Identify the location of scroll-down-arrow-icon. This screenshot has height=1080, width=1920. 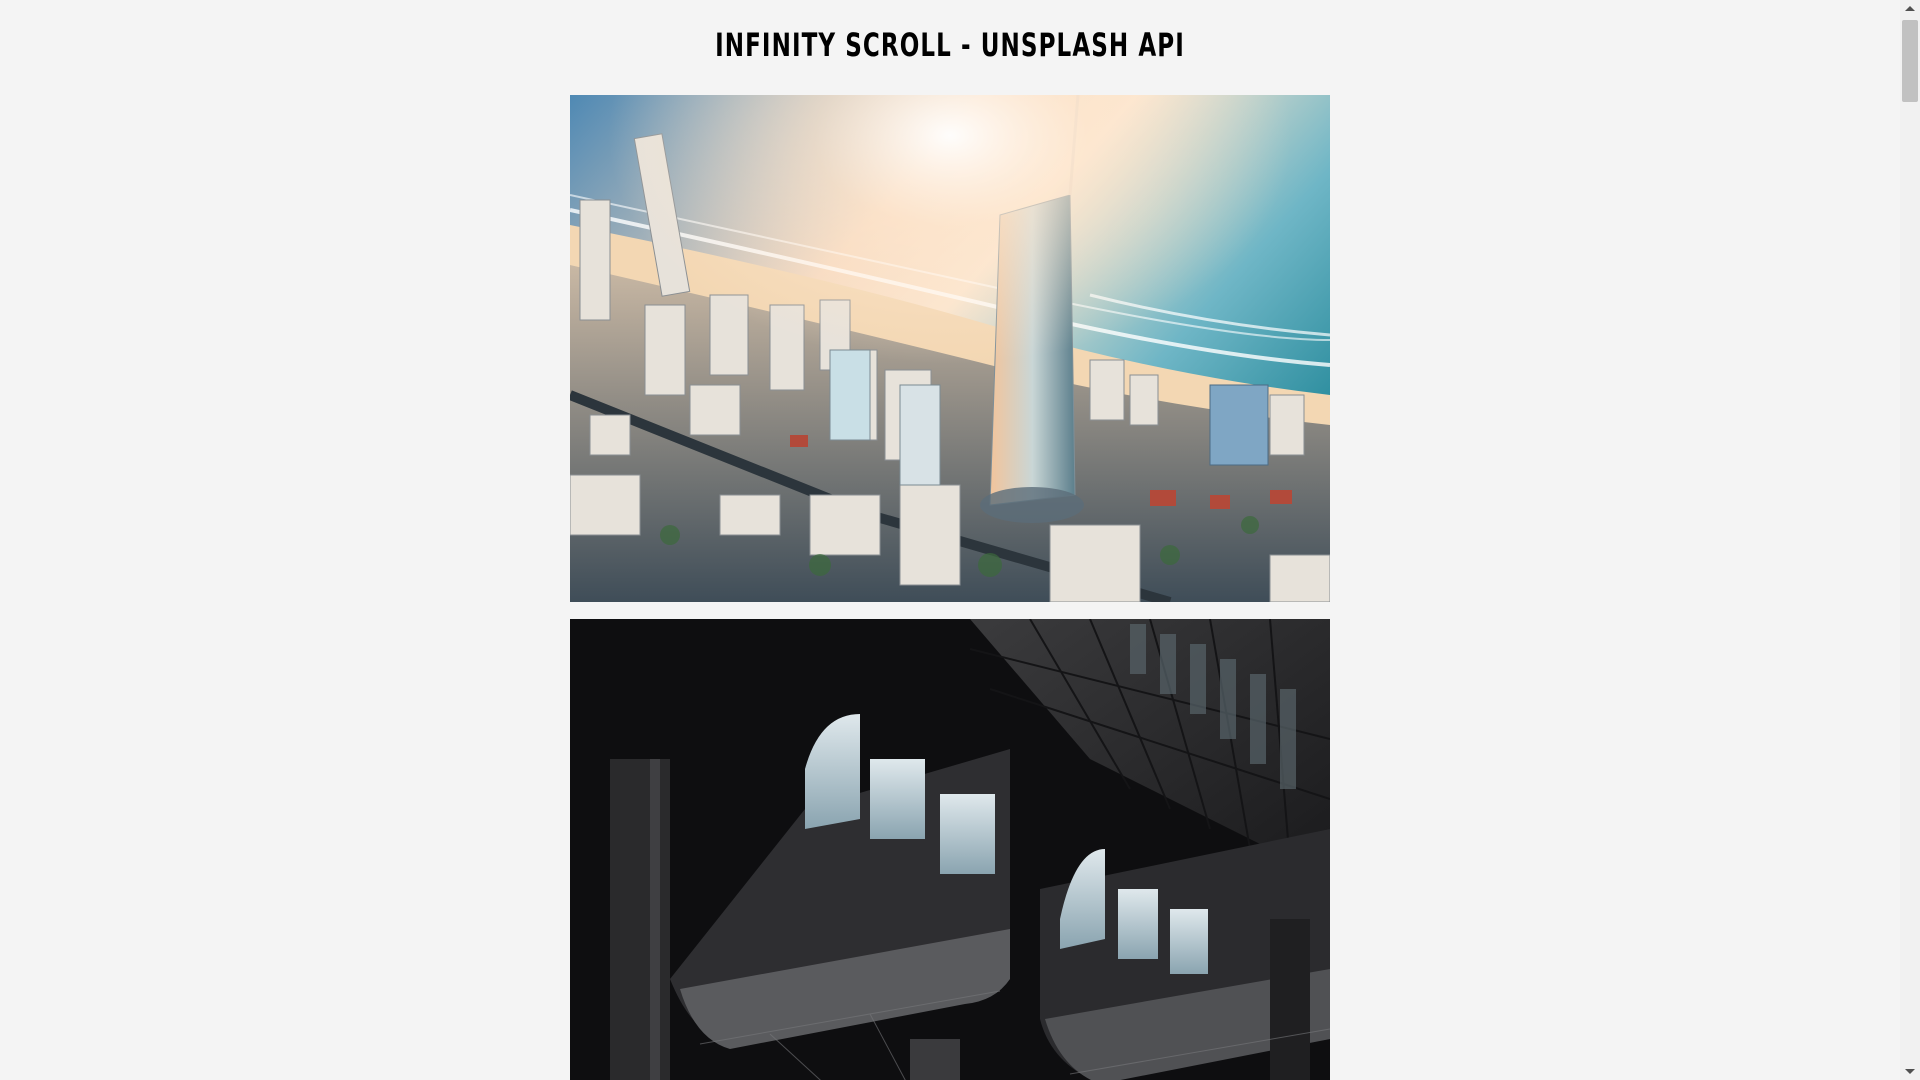
(1910, 1071).